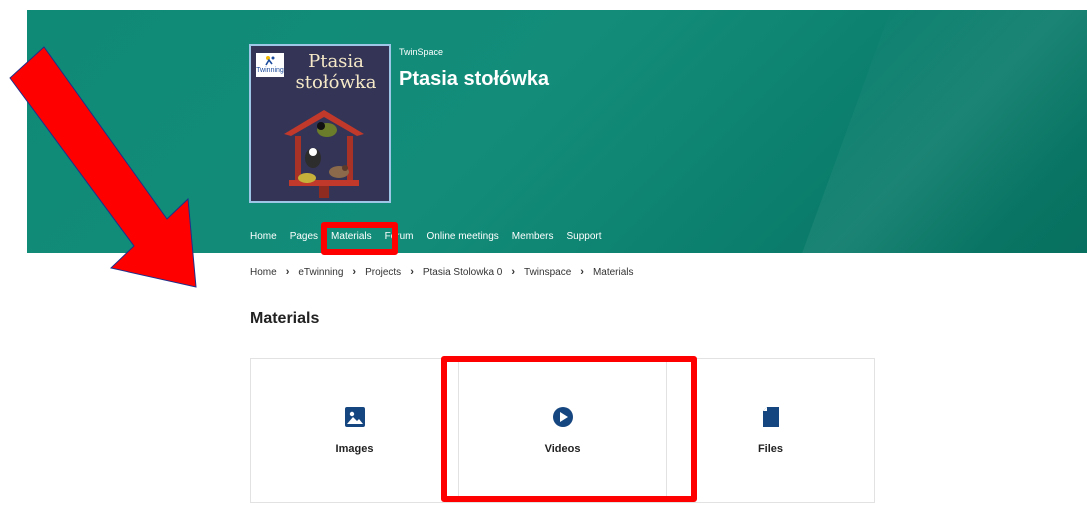  I want to click on red-arrow-annotation, so click(103, 167).